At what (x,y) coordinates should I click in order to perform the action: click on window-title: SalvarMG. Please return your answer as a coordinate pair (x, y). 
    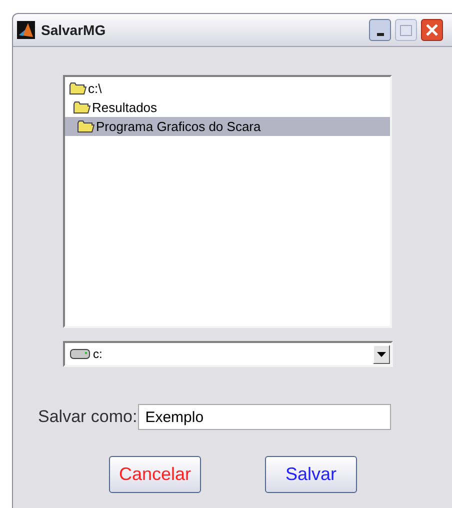
    Looking at the image, I should click on (73, 30).